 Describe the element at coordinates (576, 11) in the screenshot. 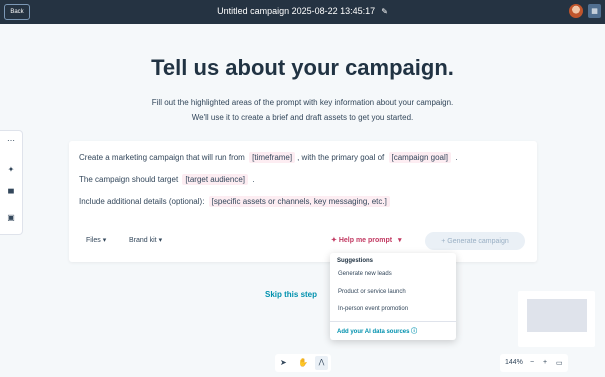

I see `user-avatar` at that location.